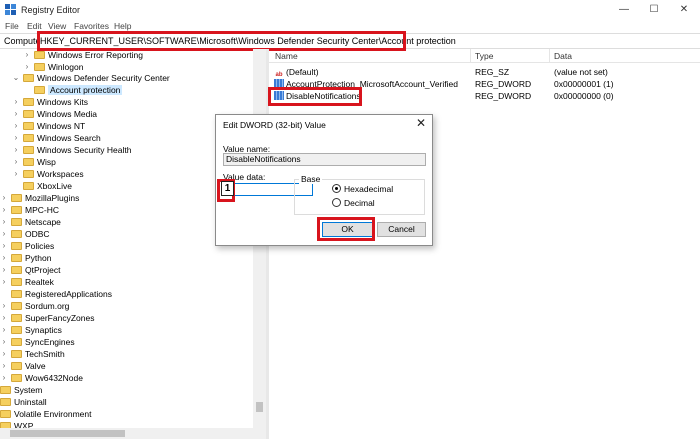  What do you see at coordinates (50, 126) in the screenshot?
I see `tree-item: › Windows NT` at bounding box center [50, 126].